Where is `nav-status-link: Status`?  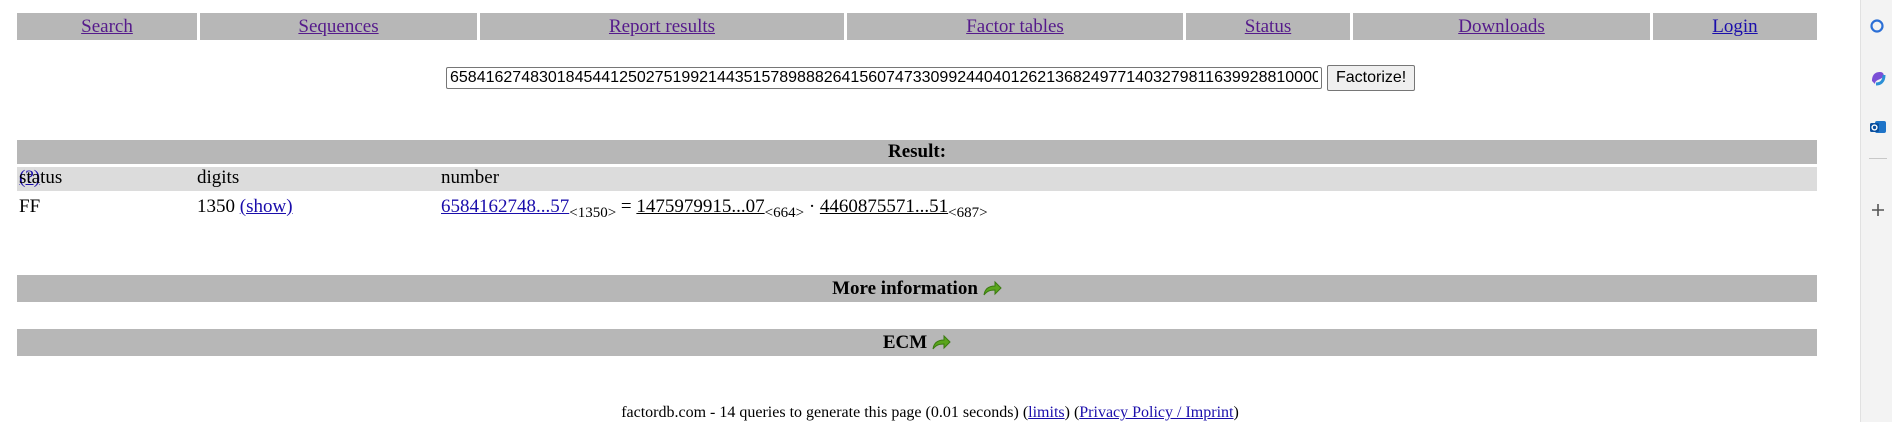 nav-status-link: Status is located at coordinates (1268, 27).